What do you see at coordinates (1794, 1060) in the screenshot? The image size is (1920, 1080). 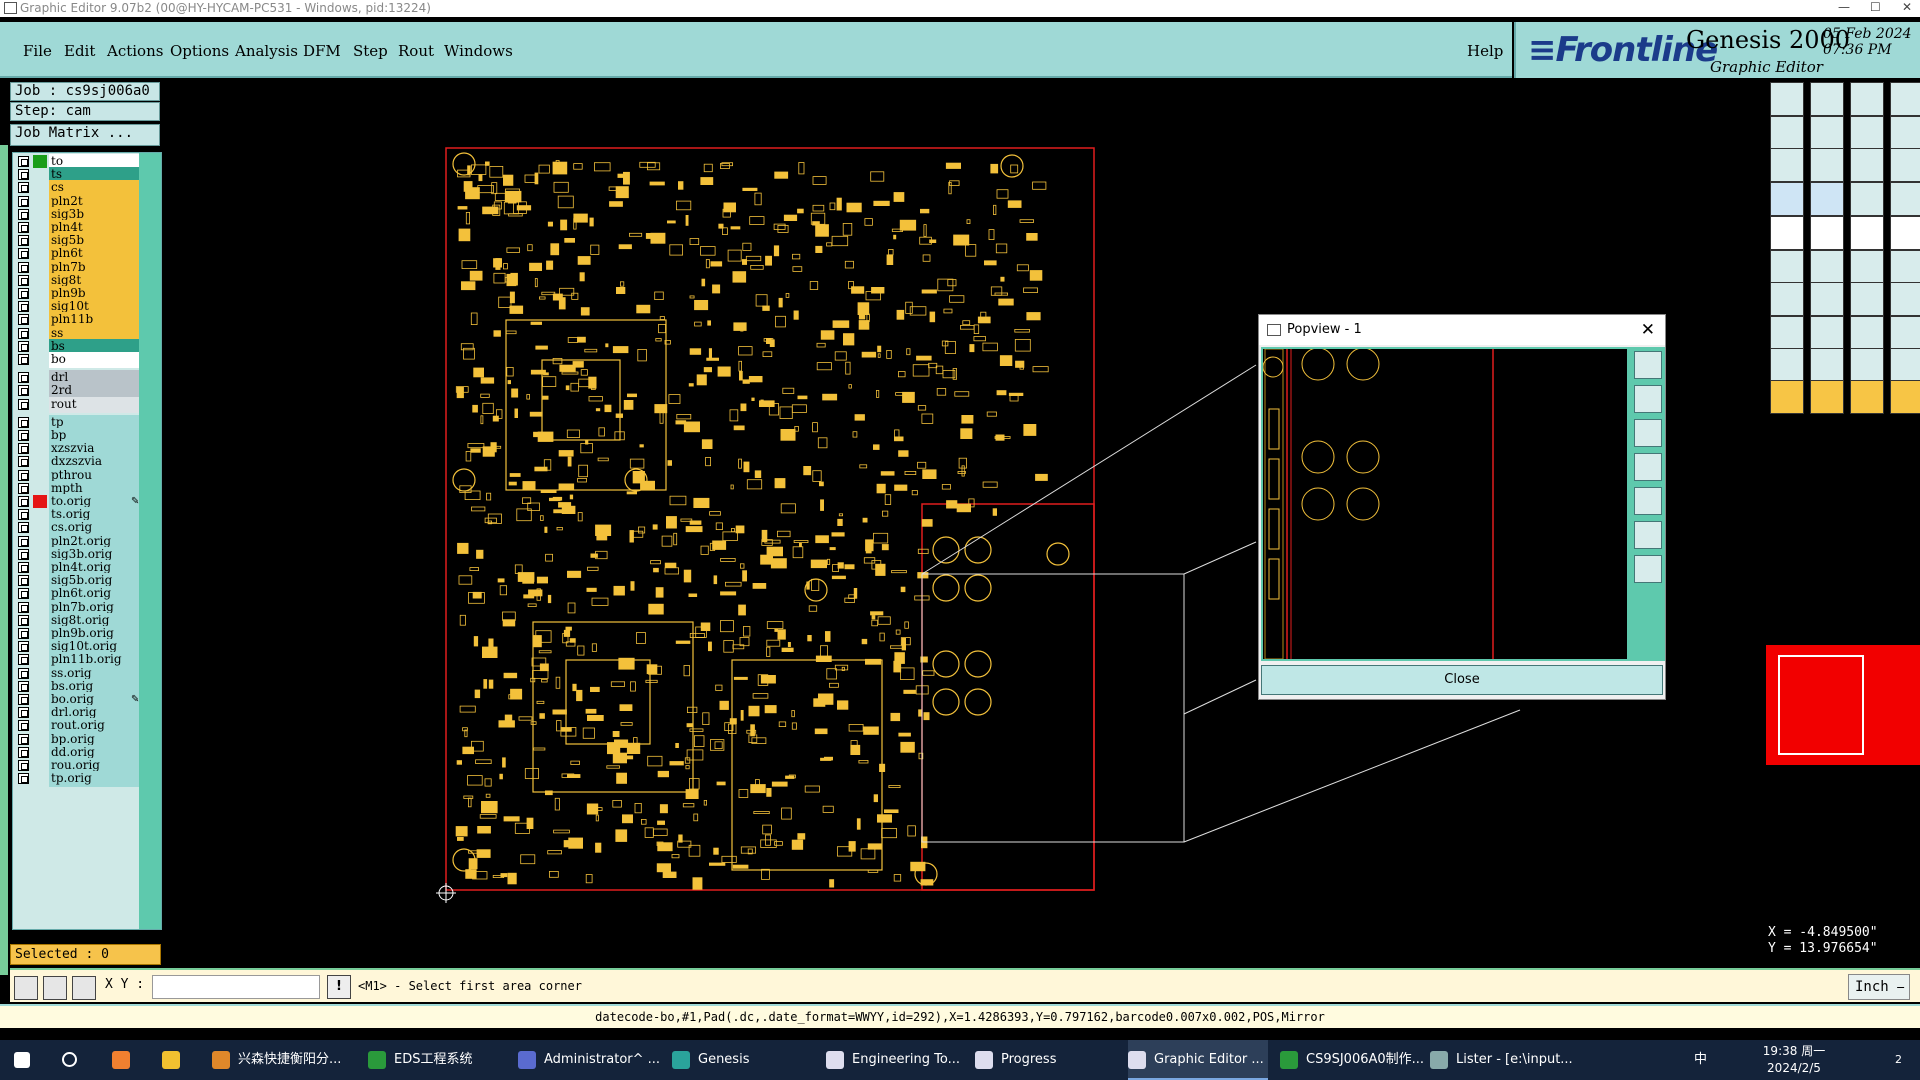 I see `system-clock: 19:38 周一 2024/2/5` at bounding box center [1794, 1060].